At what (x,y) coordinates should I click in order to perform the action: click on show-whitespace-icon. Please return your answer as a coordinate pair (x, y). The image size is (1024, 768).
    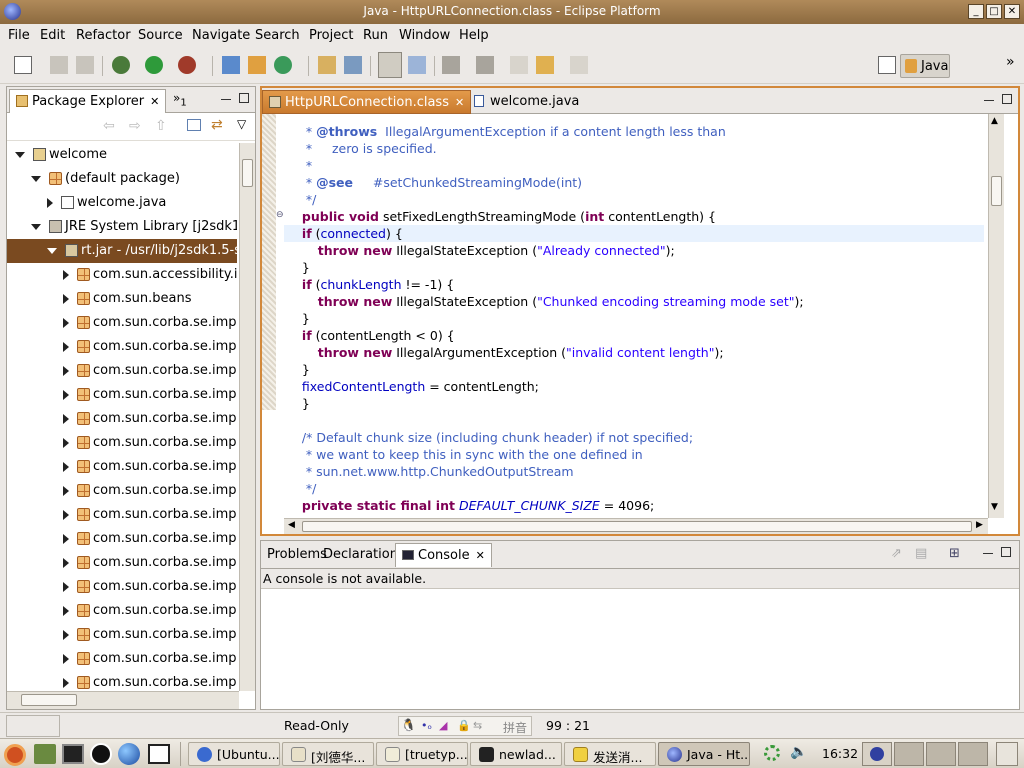
    Looking at the image, I should click on (417, 65).